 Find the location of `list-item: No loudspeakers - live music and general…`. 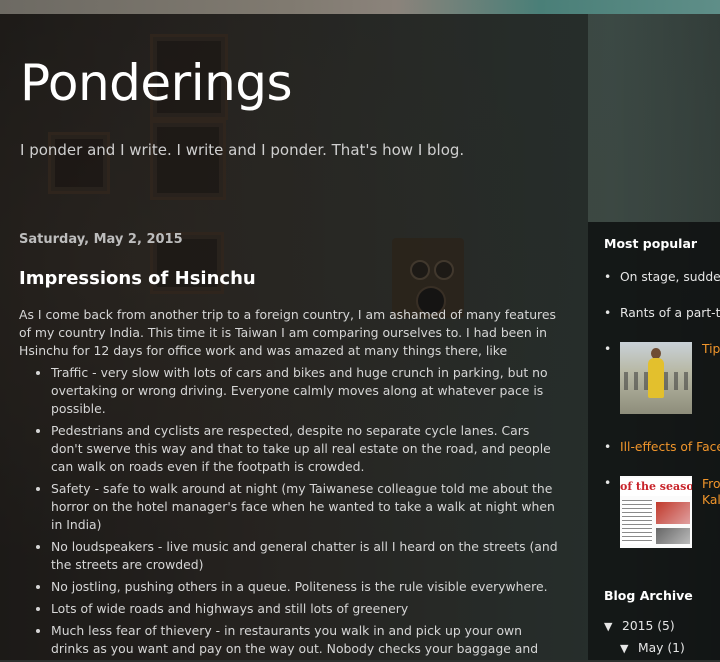

list-item: No loudspeakers - live music and general… is located at coordinates (305, 556).